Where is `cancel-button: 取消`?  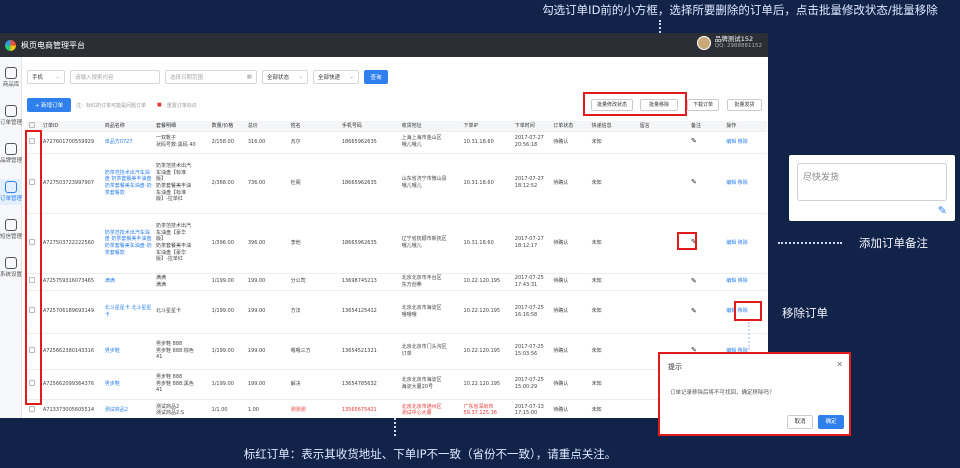
cancel-button: 取消 is located at coordinates (800, 422).